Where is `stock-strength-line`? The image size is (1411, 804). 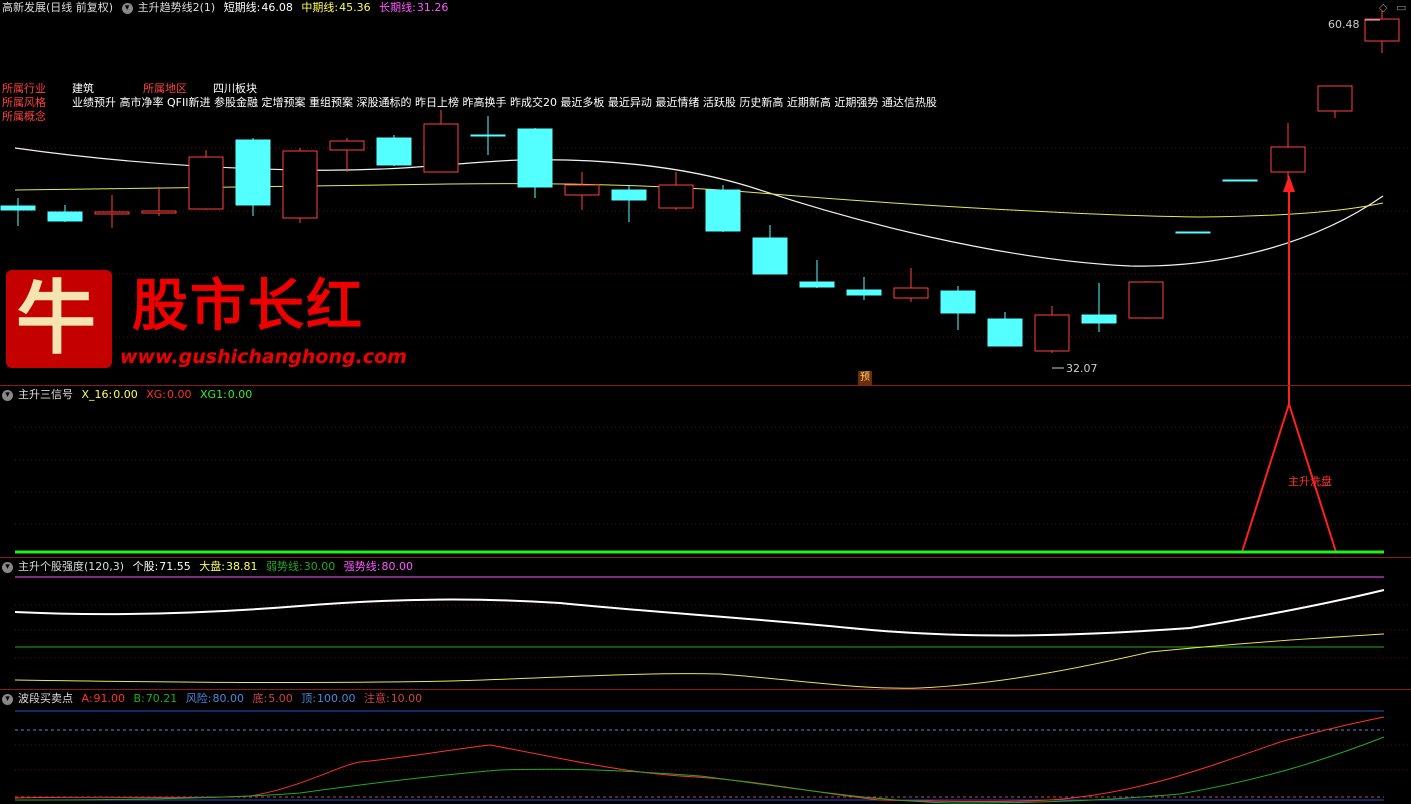
stock-strength-line is located at coordinates (699, 613).